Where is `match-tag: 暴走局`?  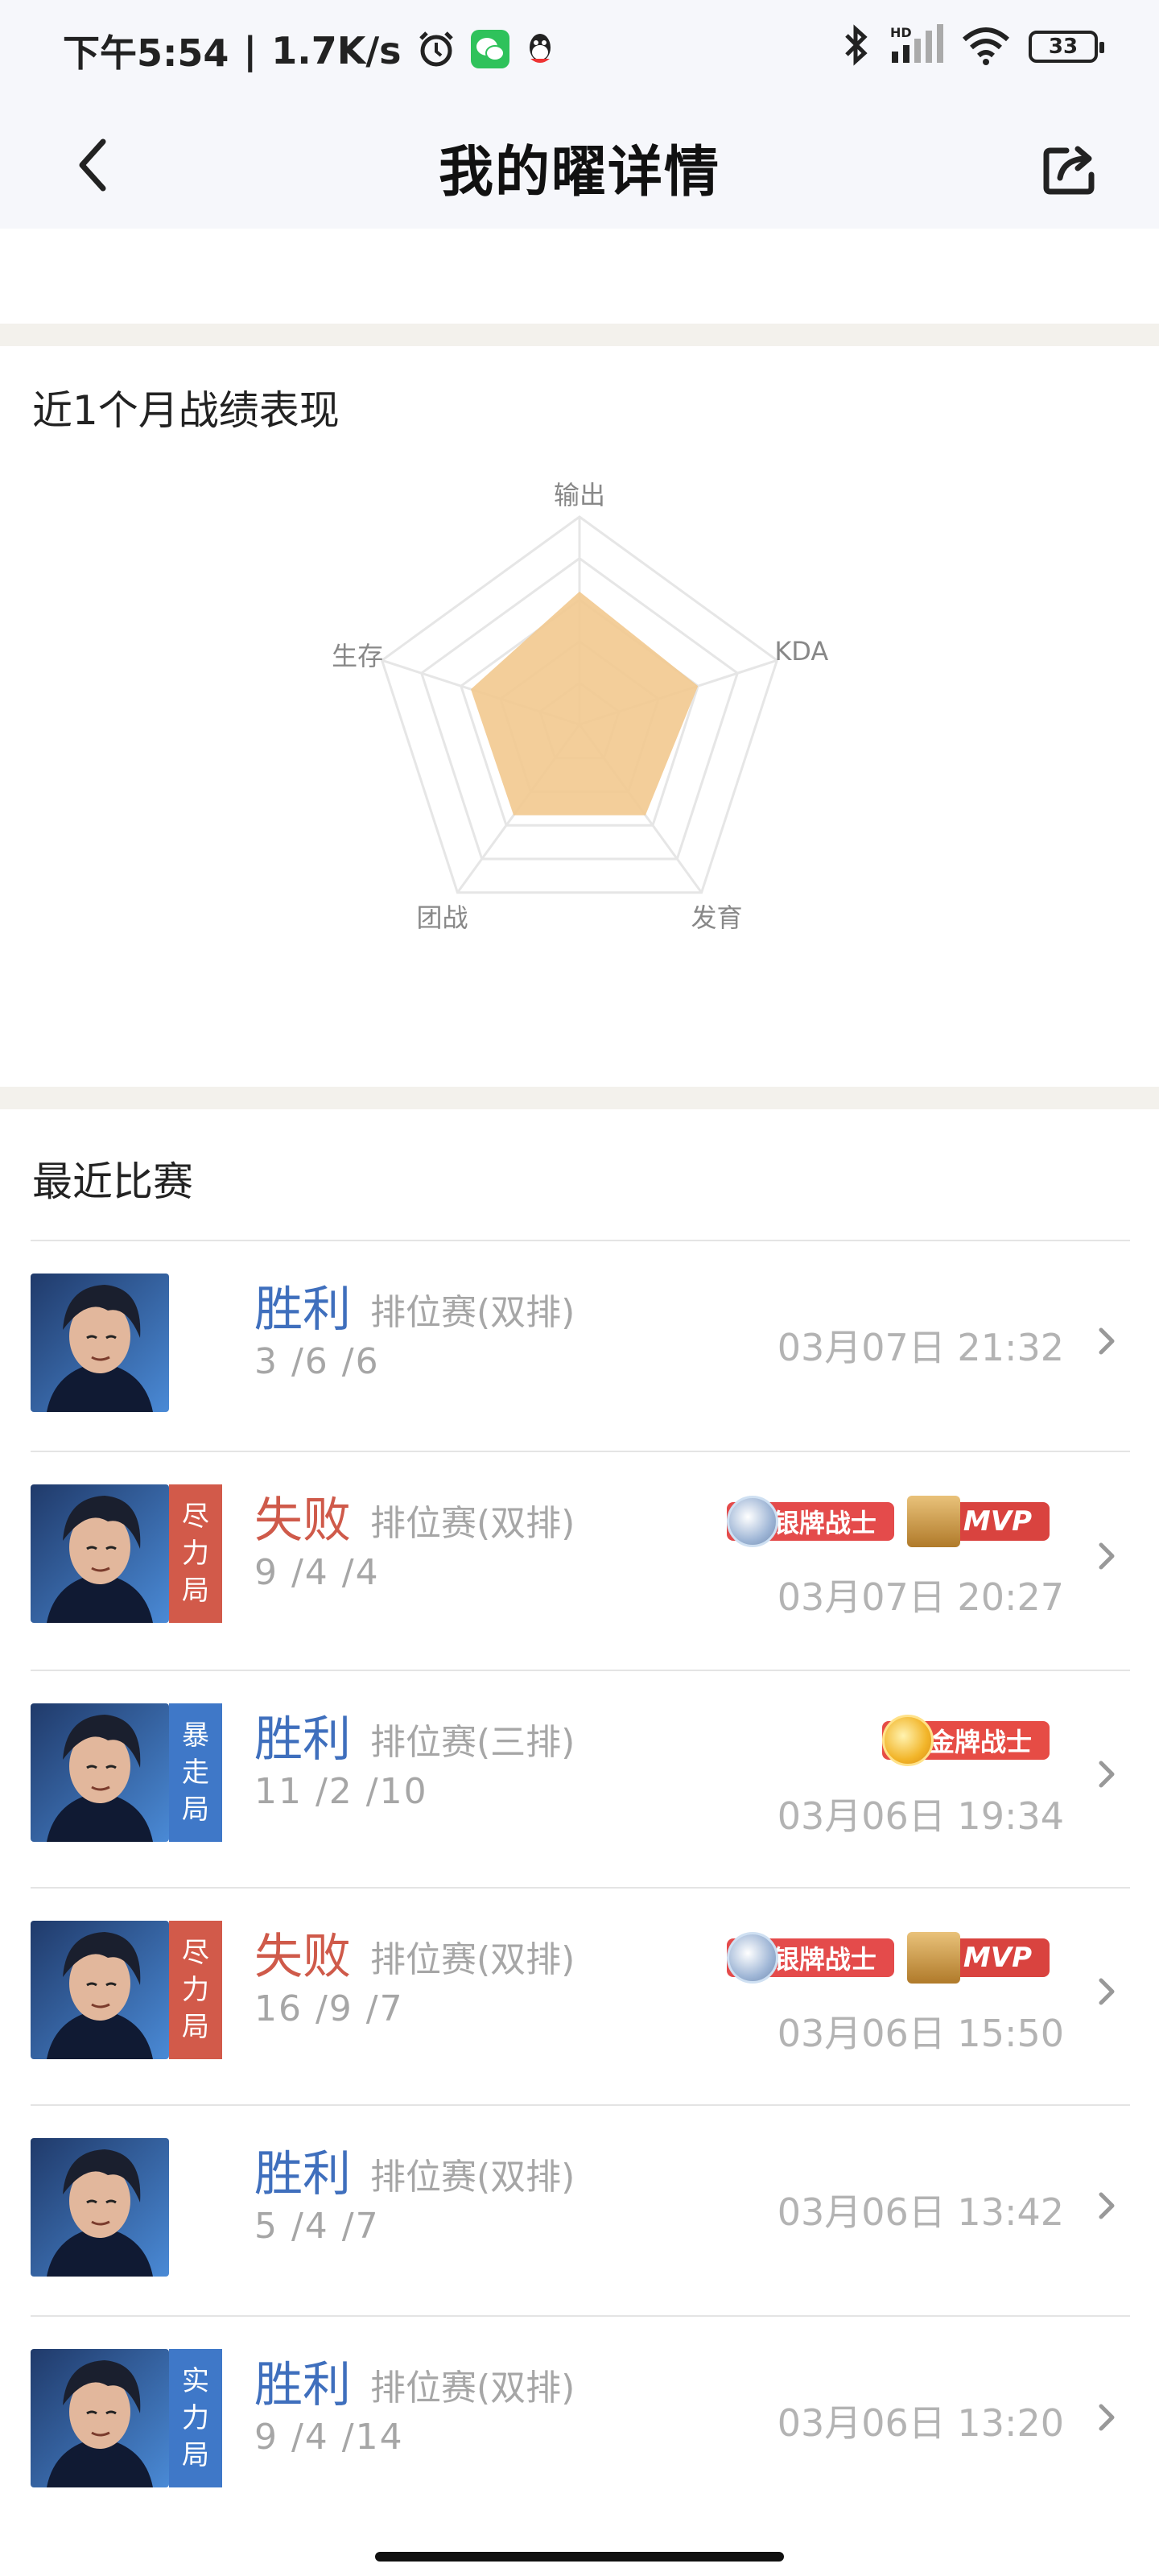
match-tag: 暴走局 is located at coordinates (195, 1772).